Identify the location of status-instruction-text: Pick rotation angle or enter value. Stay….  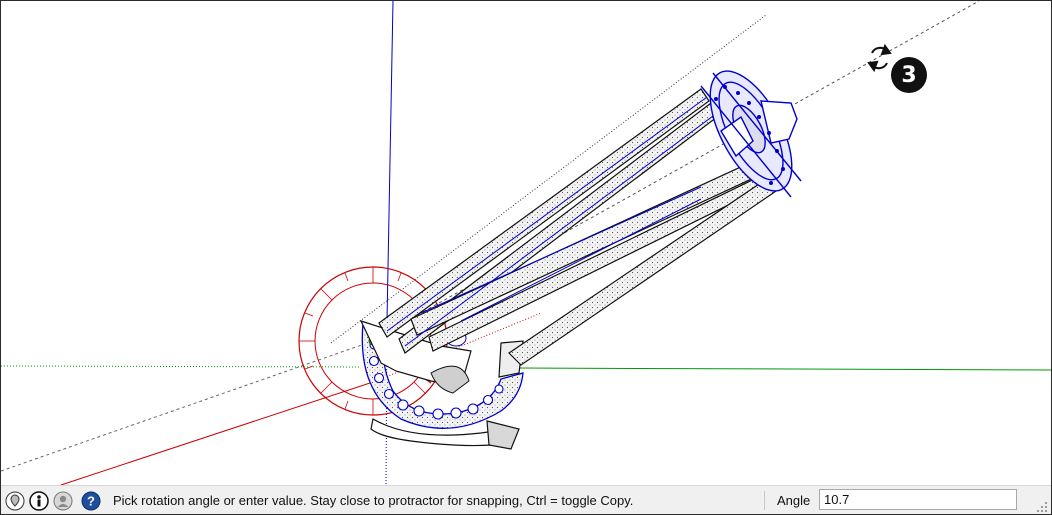
(373, 500).